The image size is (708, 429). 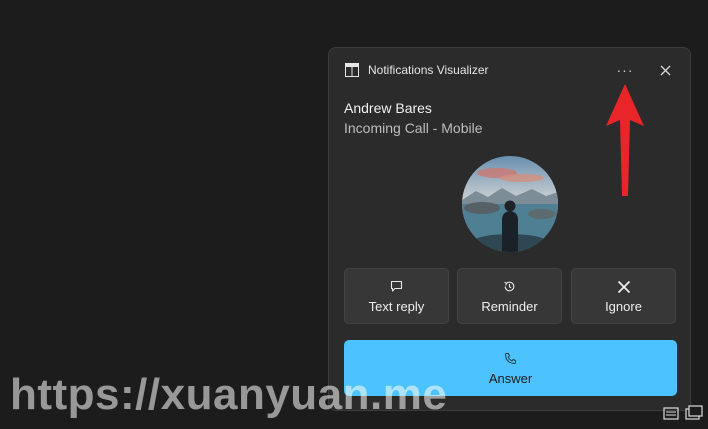 What do you see at coordinates (229, 394) in the screenshot?
I see `watermark-text: https://xuanyuan.me` at bounding box center [229, 394].